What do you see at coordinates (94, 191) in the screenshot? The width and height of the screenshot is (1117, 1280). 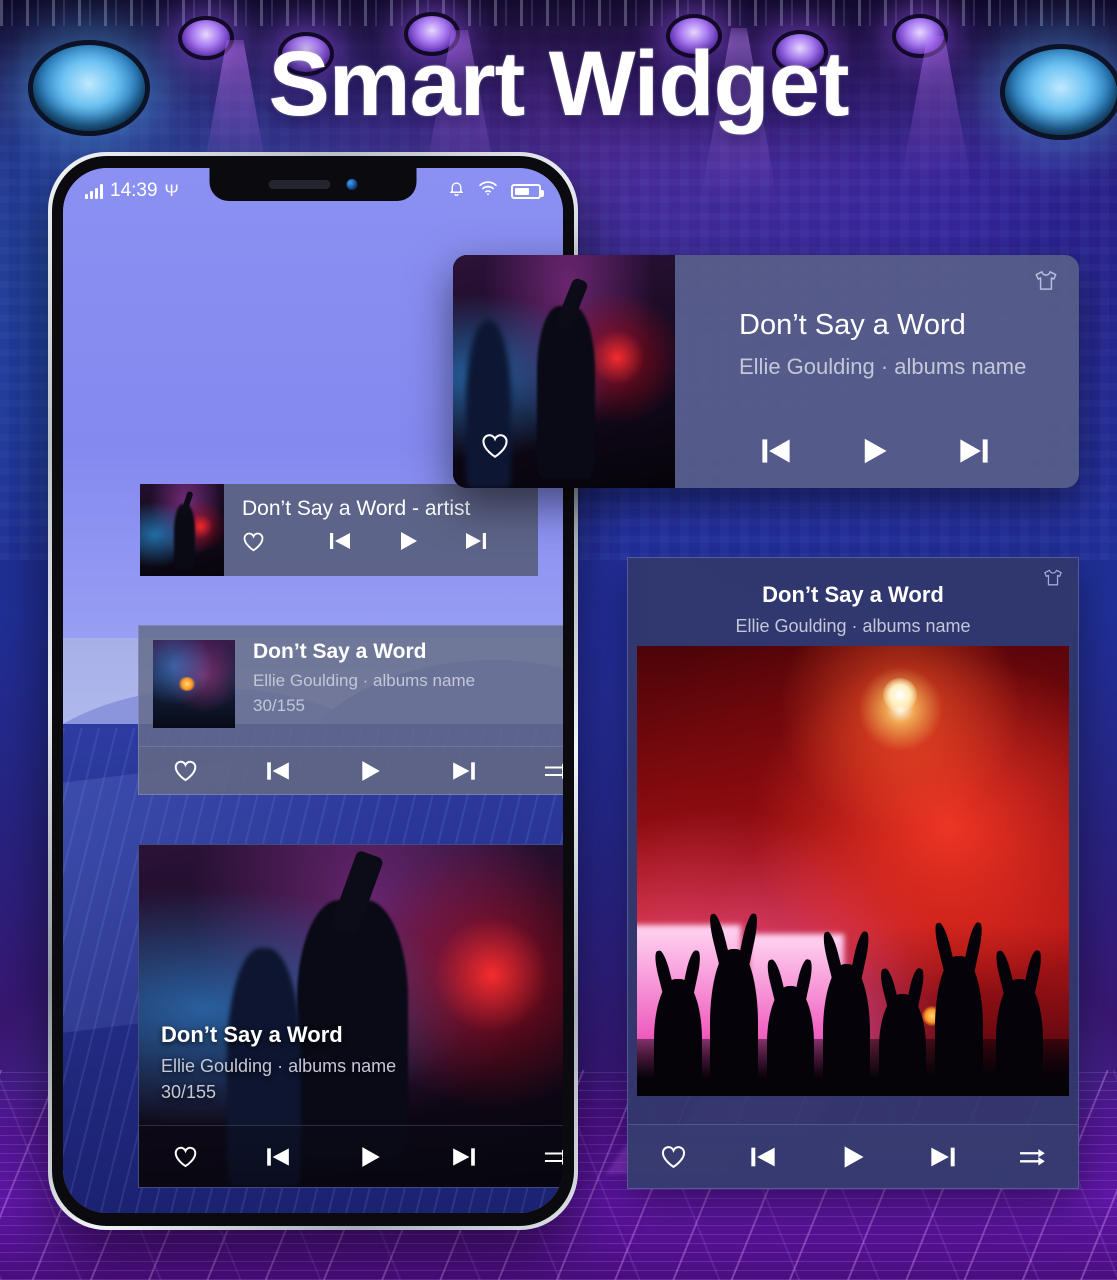 I see `signal-bars-icon` at bounding box center [94, 191].